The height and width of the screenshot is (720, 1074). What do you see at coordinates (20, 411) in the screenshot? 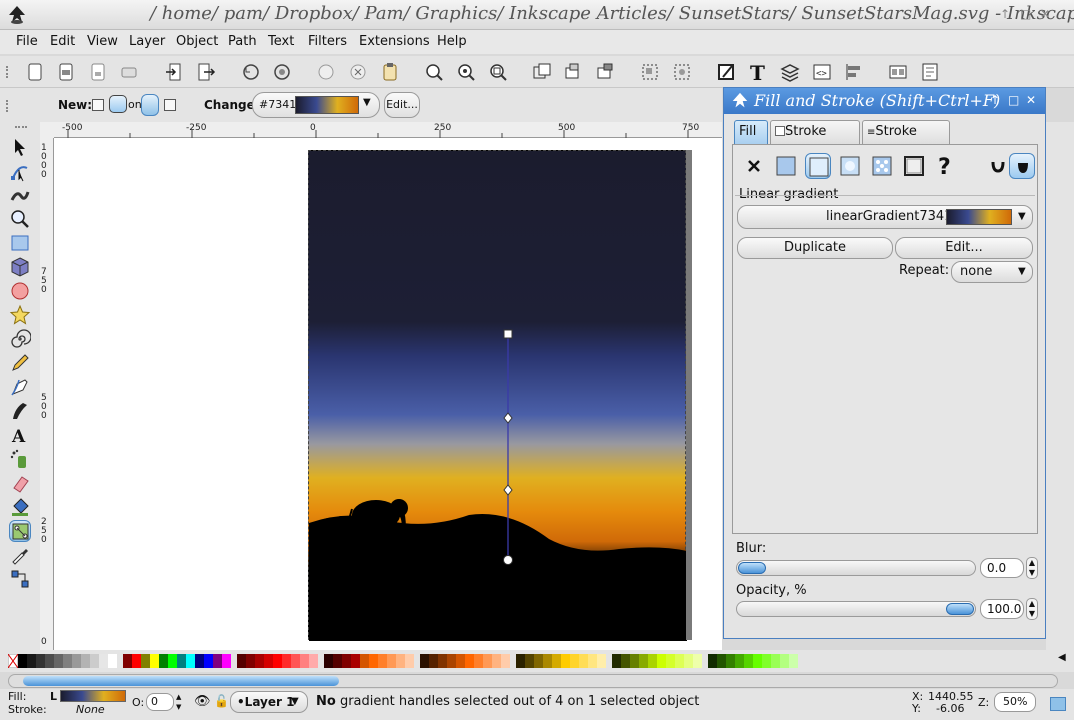
I see `calligraphy-tool-icon` at bounding box center [20, 411].